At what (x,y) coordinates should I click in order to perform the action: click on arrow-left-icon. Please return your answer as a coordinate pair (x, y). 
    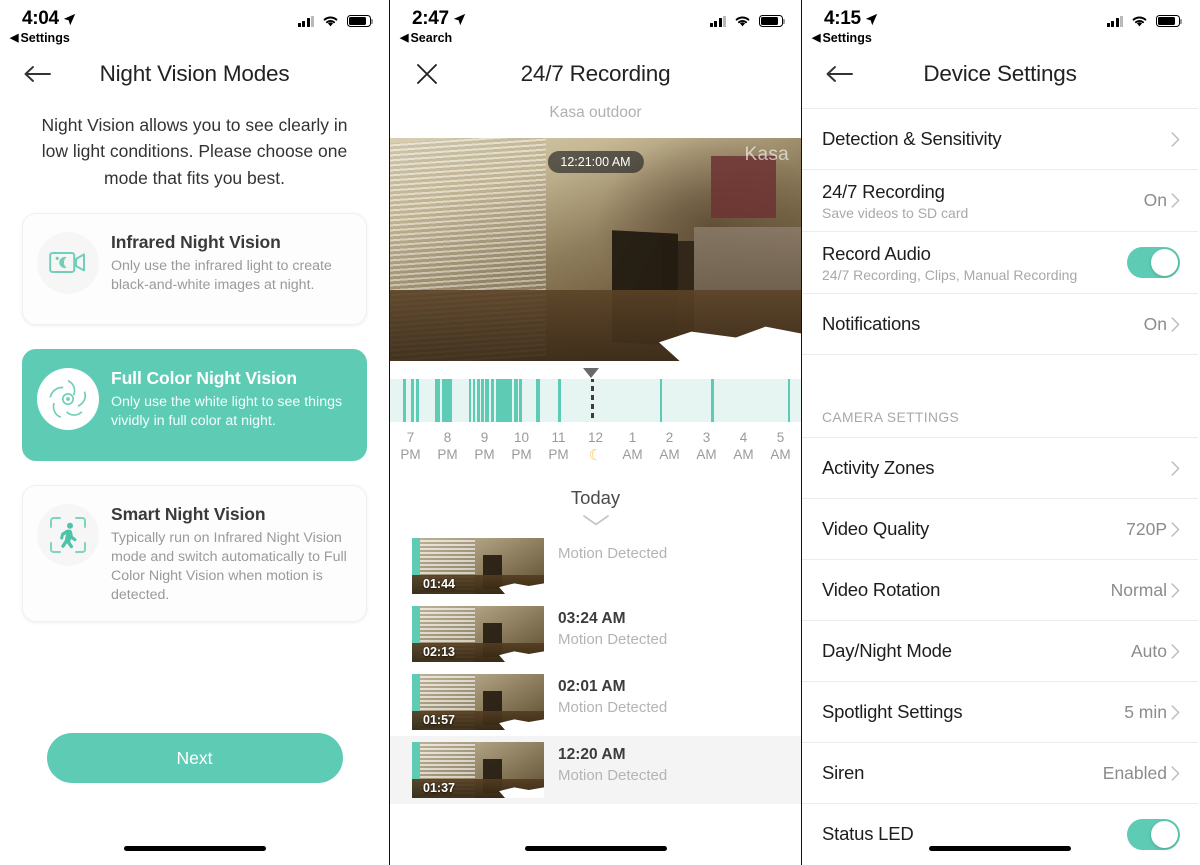
    Looking at the image, I should click on (37, 74).